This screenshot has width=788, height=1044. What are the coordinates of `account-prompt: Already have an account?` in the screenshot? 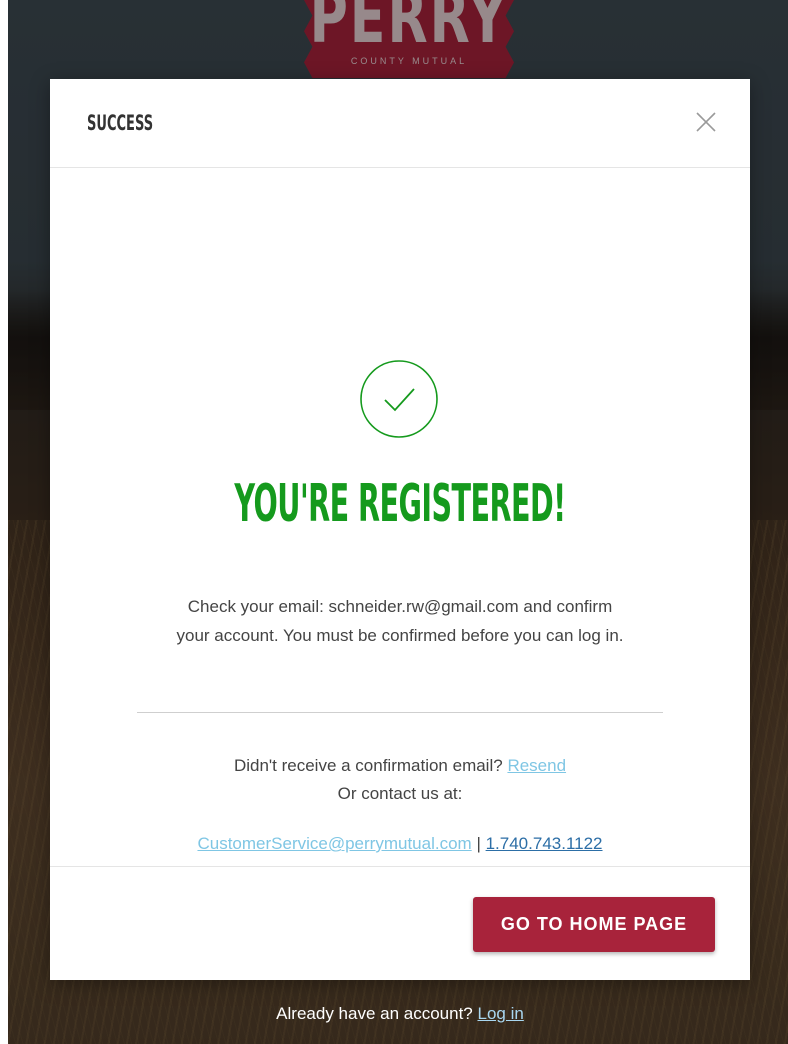 It's located at (374, 1013).